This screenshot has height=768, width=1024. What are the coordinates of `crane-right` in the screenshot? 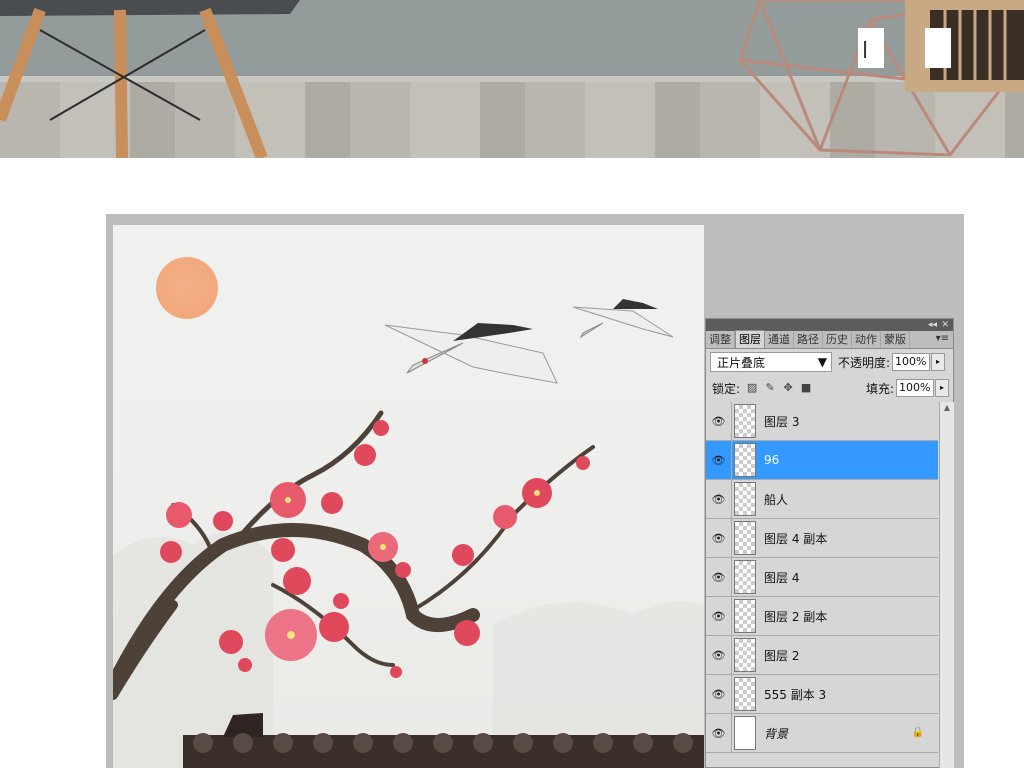 It's located at (623, 319).